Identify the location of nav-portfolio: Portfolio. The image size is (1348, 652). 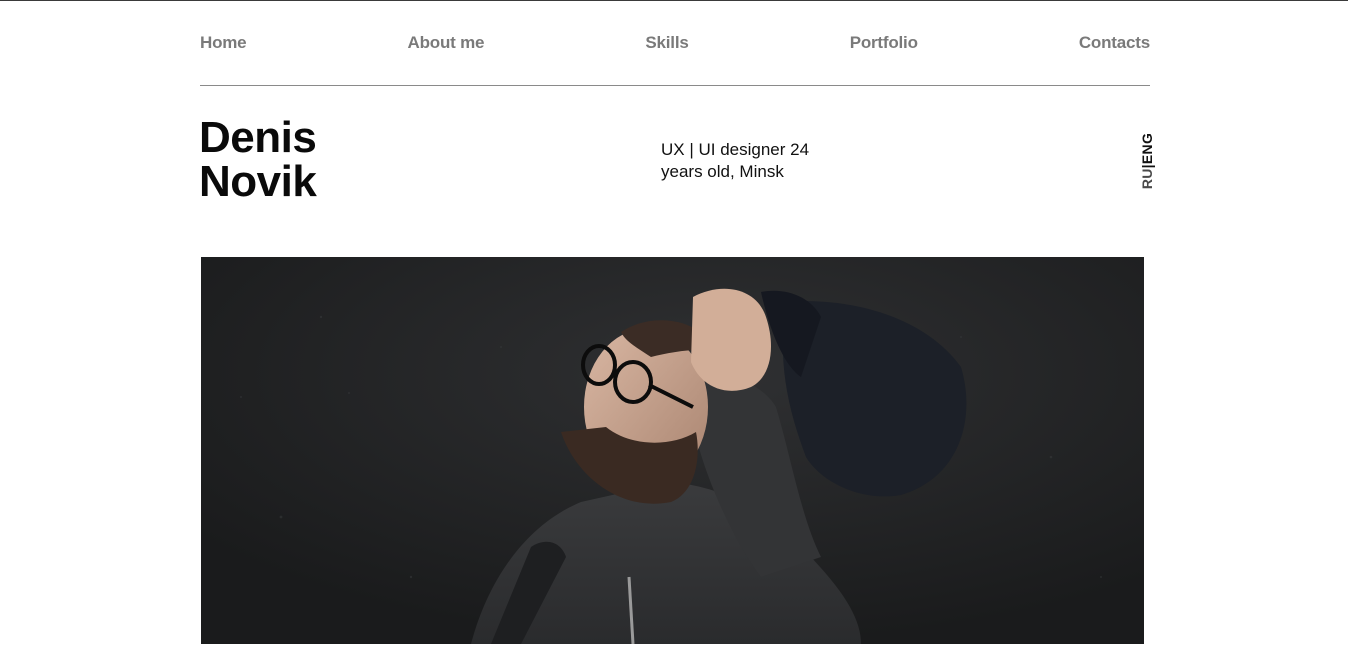
(884, 43).